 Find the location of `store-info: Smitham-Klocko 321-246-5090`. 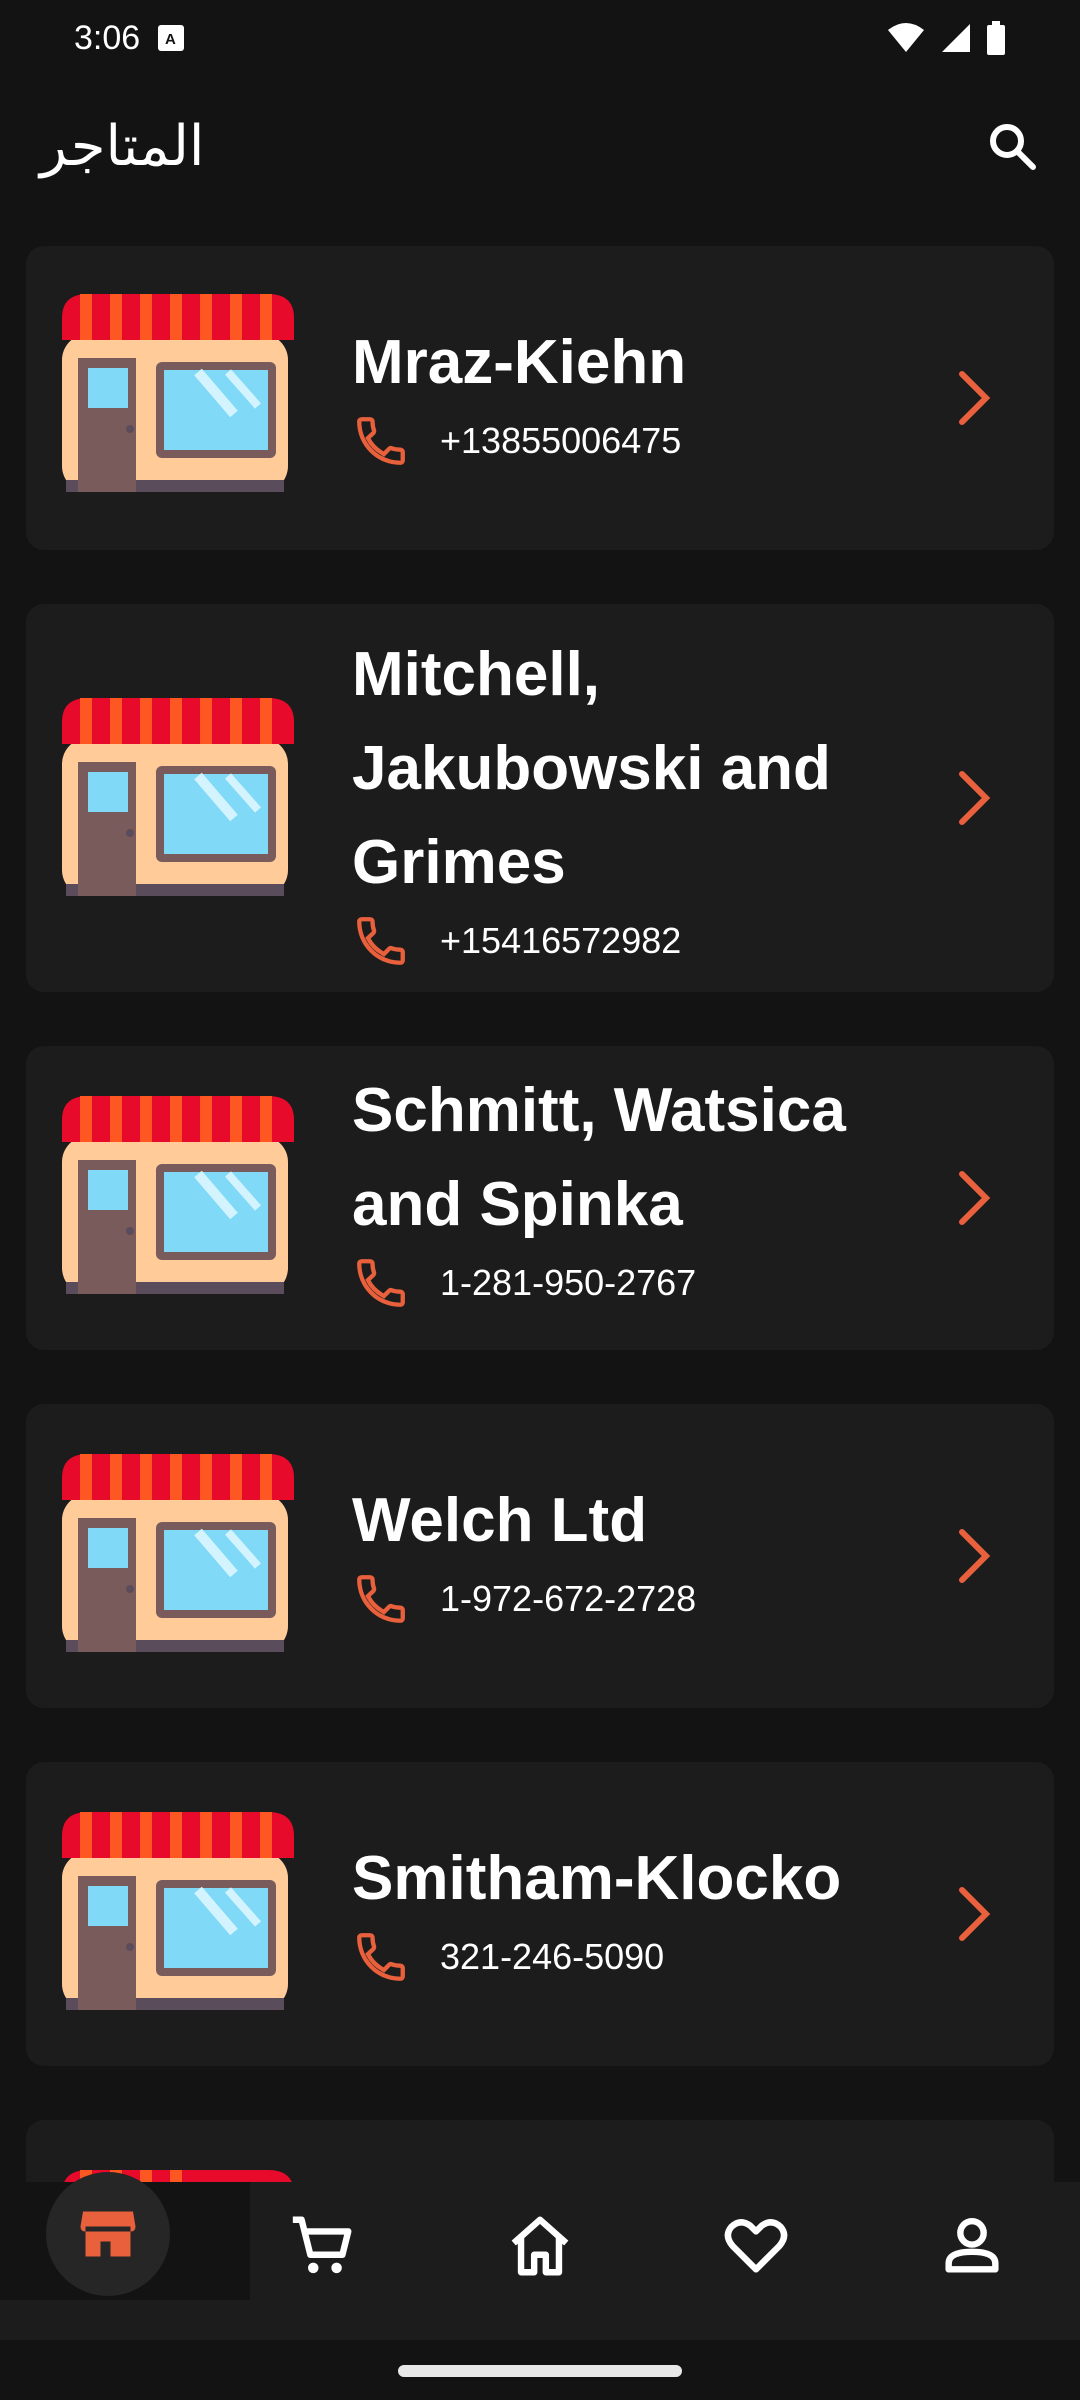

store-info: Smitham-Klocko 321-246-5090 is located at coordinates (632, 1909).